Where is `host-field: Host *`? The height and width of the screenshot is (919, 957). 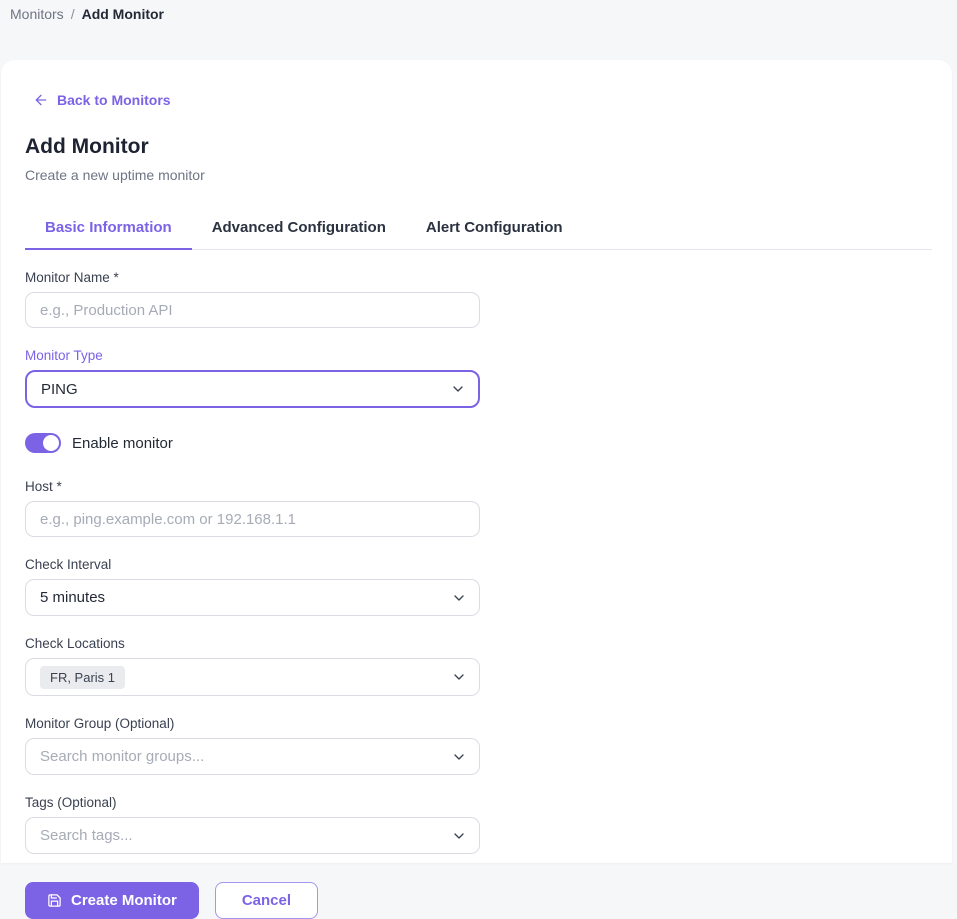 host-field: Host * is located at coordinates (252, 508).